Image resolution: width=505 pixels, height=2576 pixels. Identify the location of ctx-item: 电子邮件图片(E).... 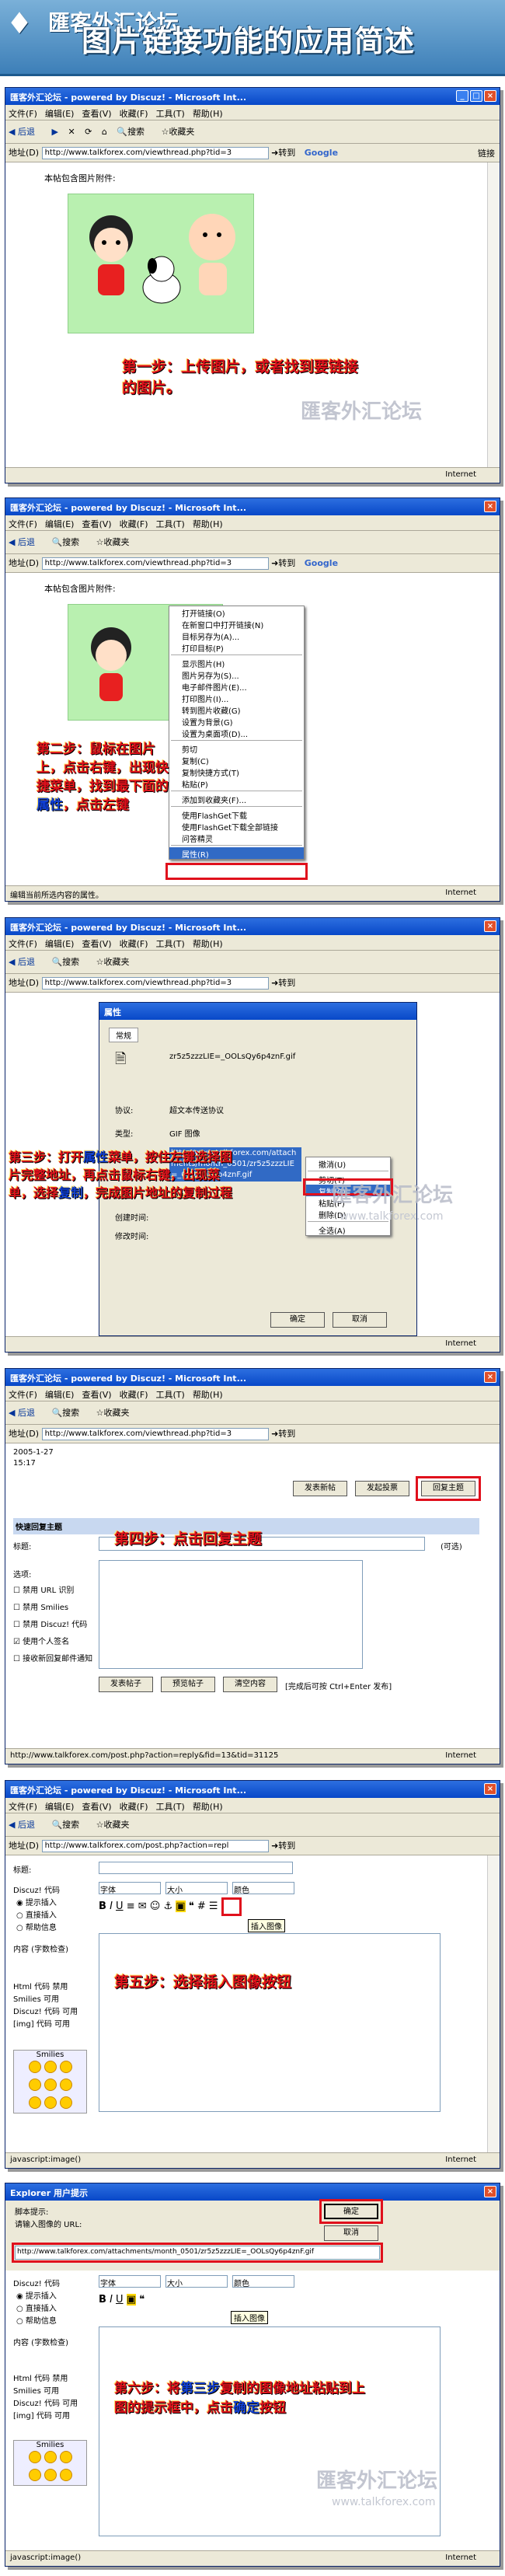
(236, 687).